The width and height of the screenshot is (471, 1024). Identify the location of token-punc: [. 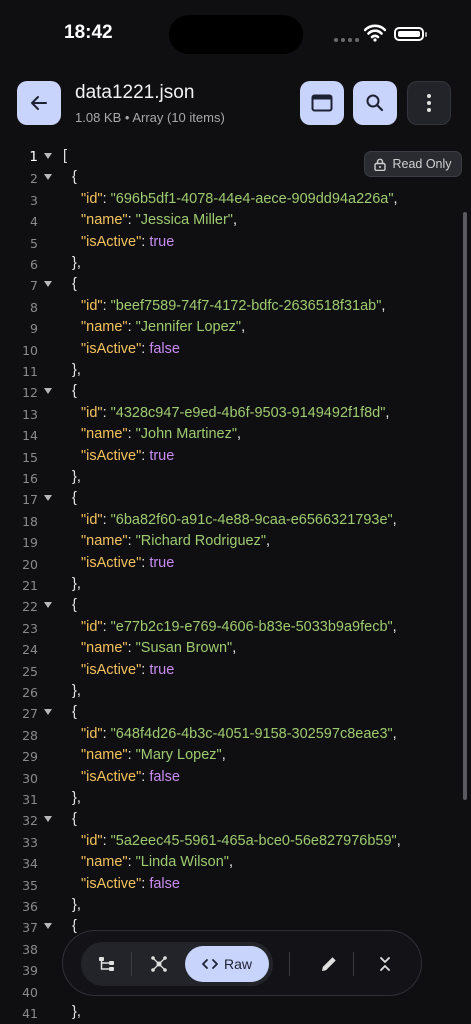
(65, 156).